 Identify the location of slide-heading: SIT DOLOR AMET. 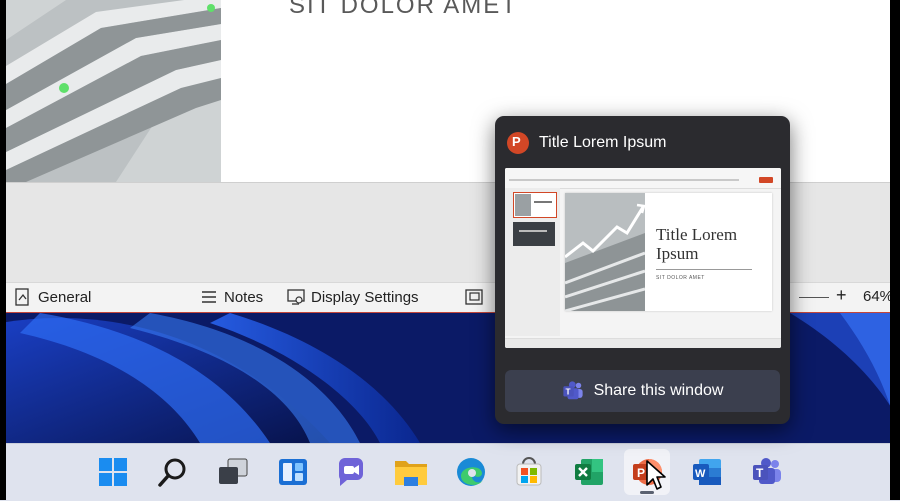
(403, 9).